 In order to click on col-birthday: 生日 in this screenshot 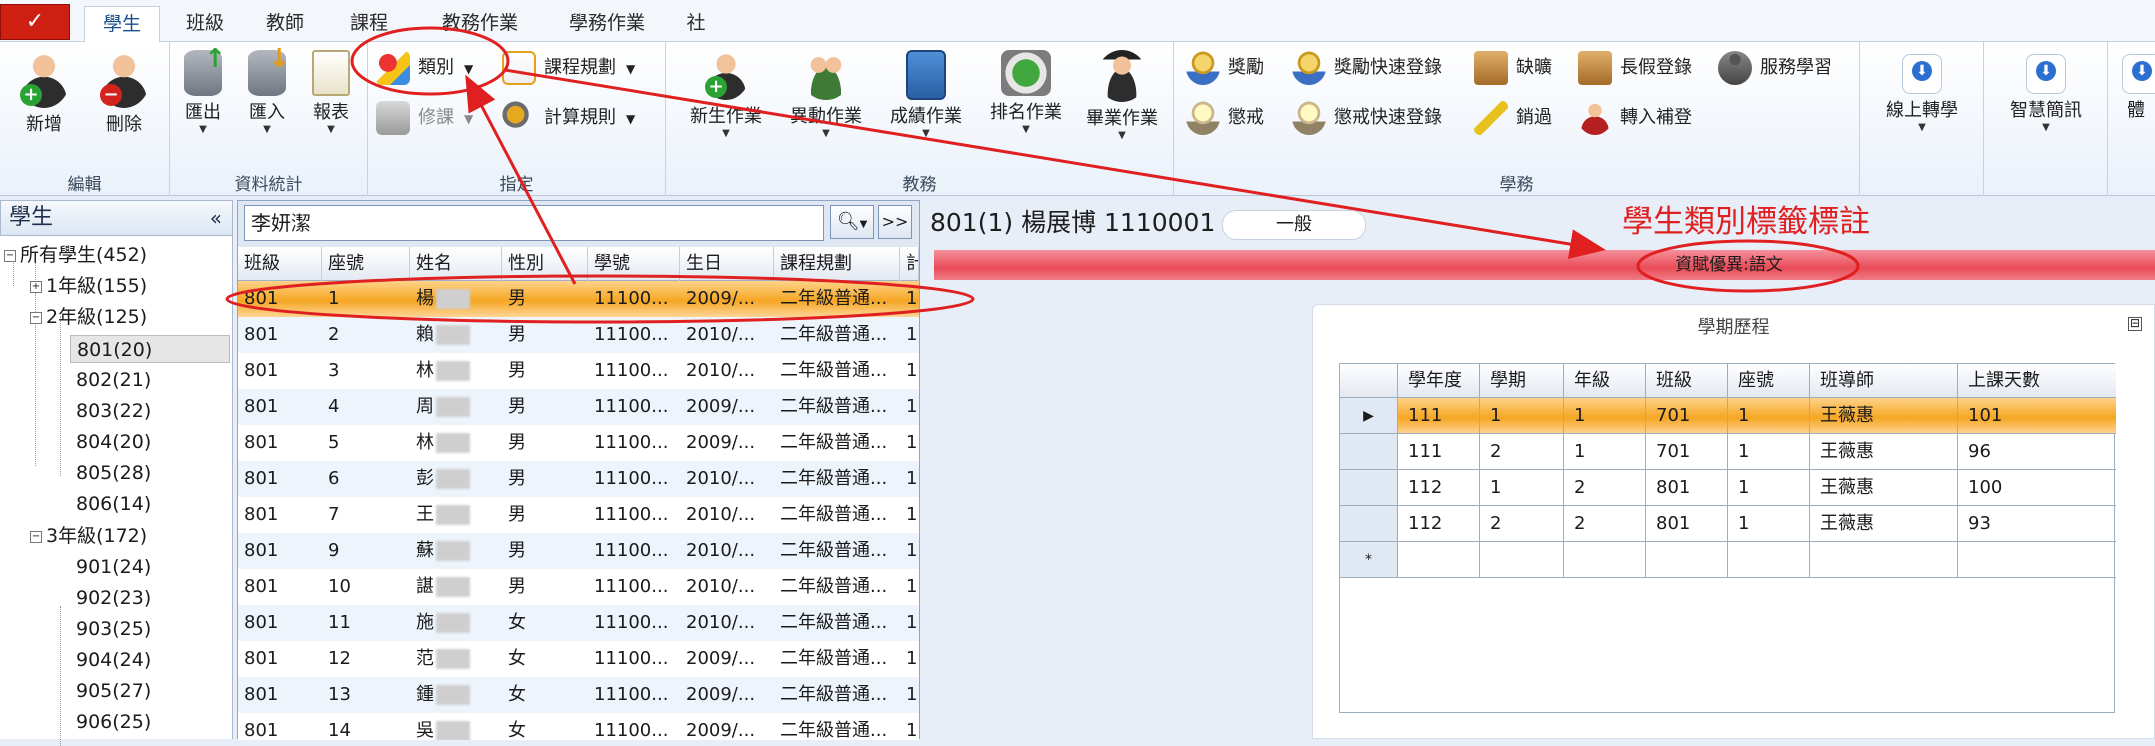, I will do `click(727, 264)`.